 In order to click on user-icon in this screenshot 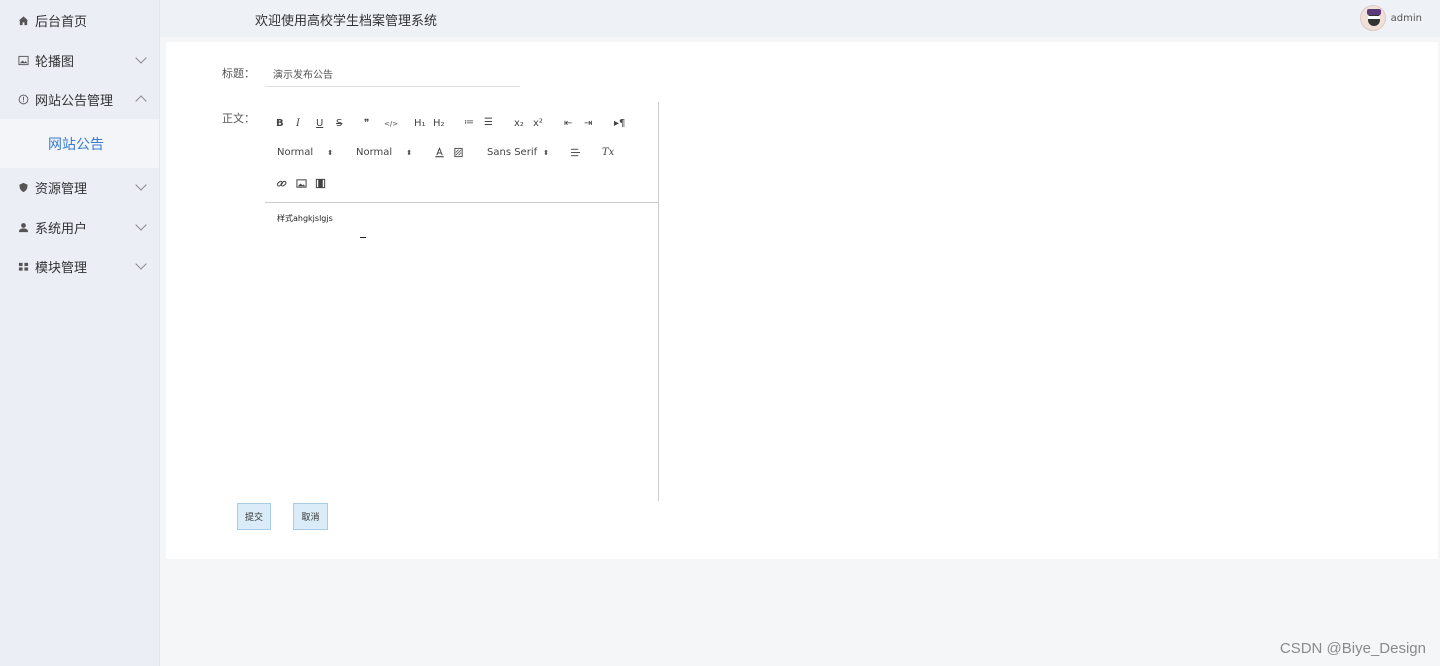, I will do `click(23, 227)`.